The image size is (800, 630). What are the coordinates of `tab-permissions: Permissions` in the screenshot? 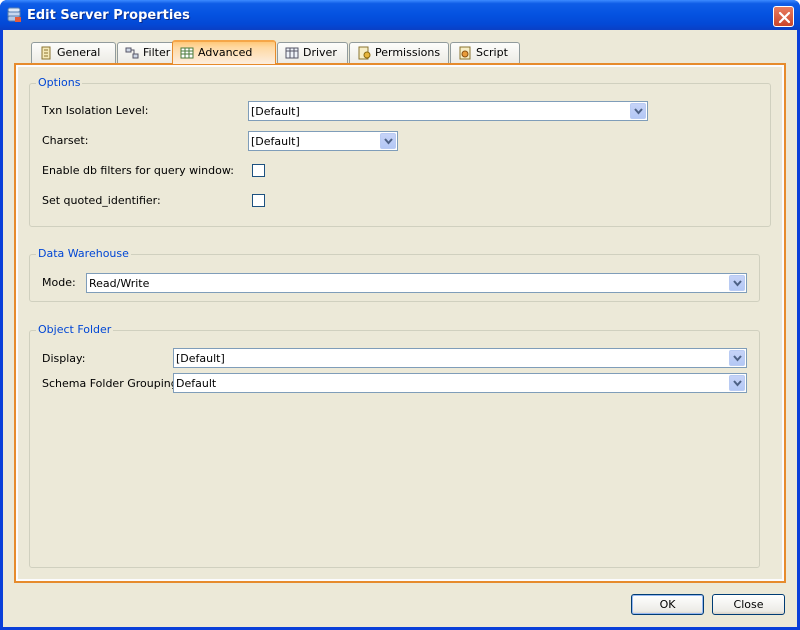 It's located at (399, 52).